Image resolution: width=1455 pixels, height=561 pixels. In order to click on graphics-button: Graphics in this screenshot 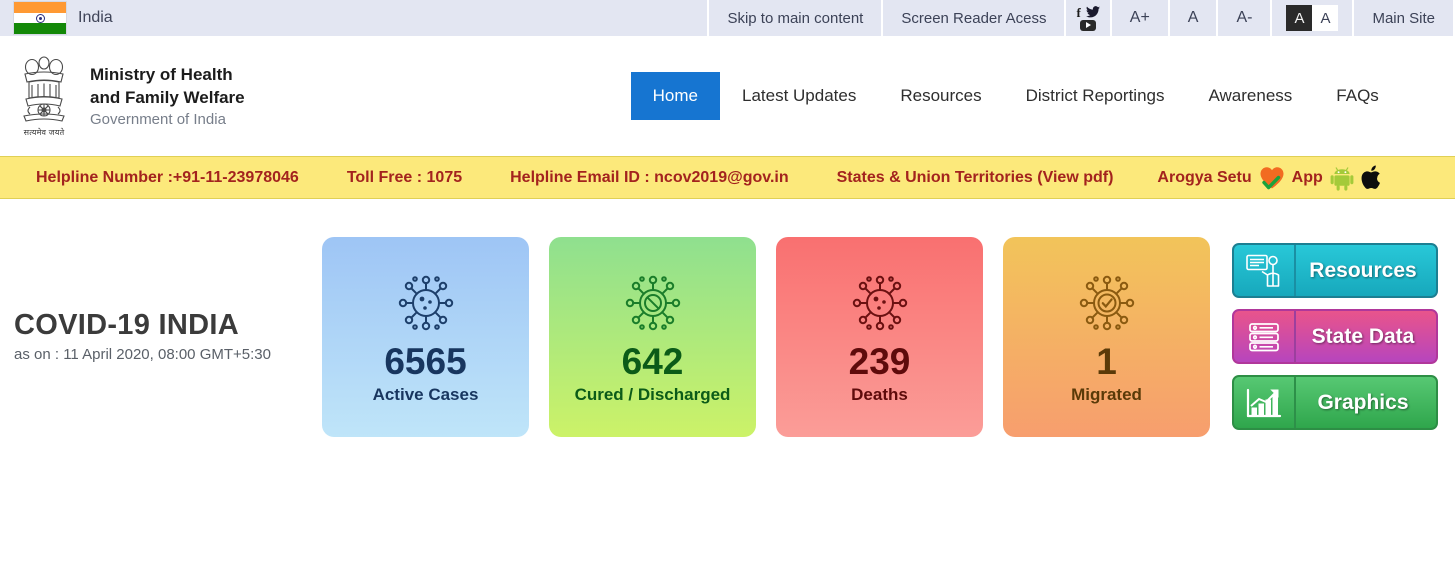, I will do `click(1335, 402)`.